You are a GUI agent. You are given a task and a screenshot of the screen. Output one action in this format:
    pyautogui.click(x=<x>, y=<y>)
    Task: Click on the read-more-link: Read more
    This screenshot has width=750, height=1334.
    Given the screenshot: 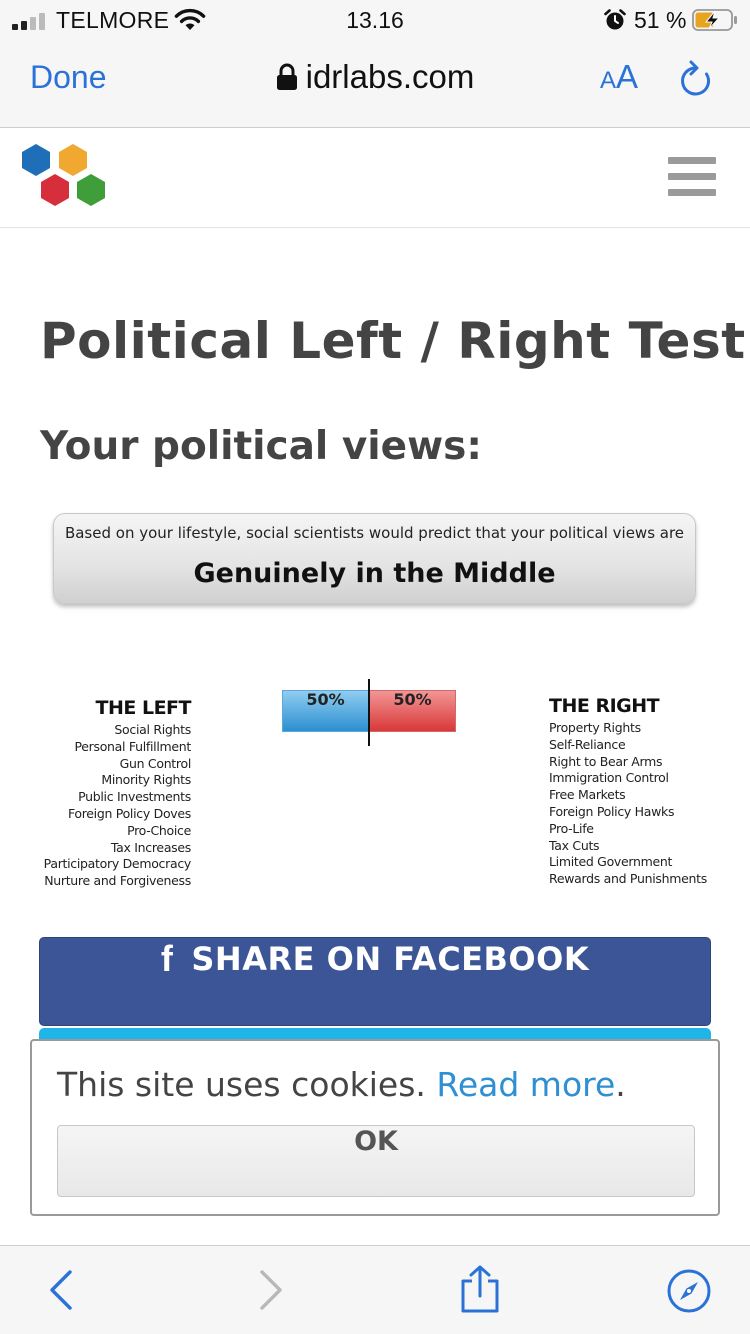 What is the action you would take?
    pyautogui.click(x=525, y=1084)
    